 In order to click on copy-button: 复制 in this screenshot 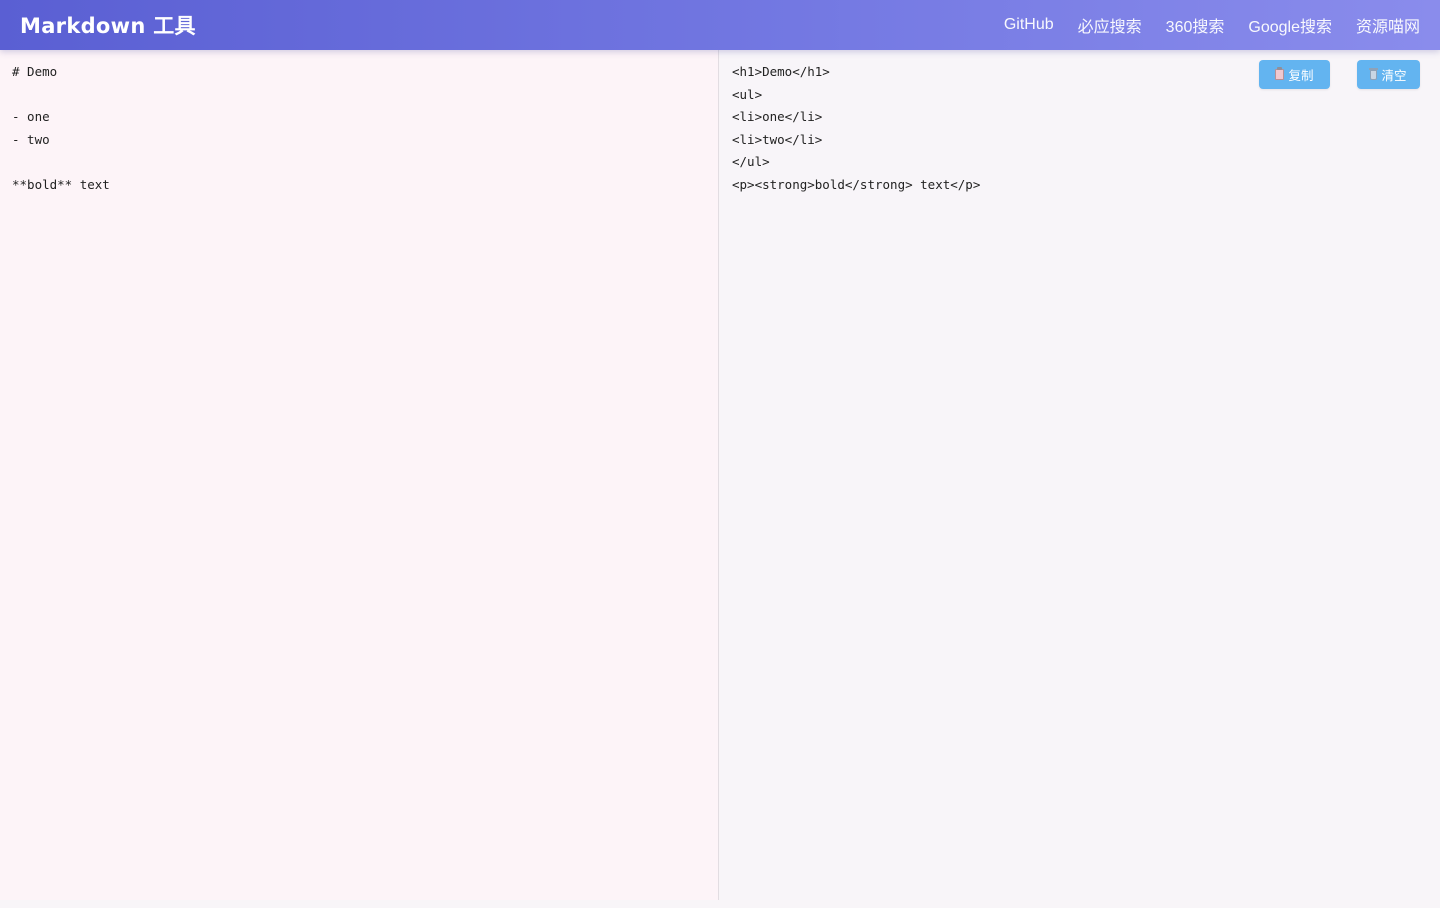, I will do `click(1294, 74)`.